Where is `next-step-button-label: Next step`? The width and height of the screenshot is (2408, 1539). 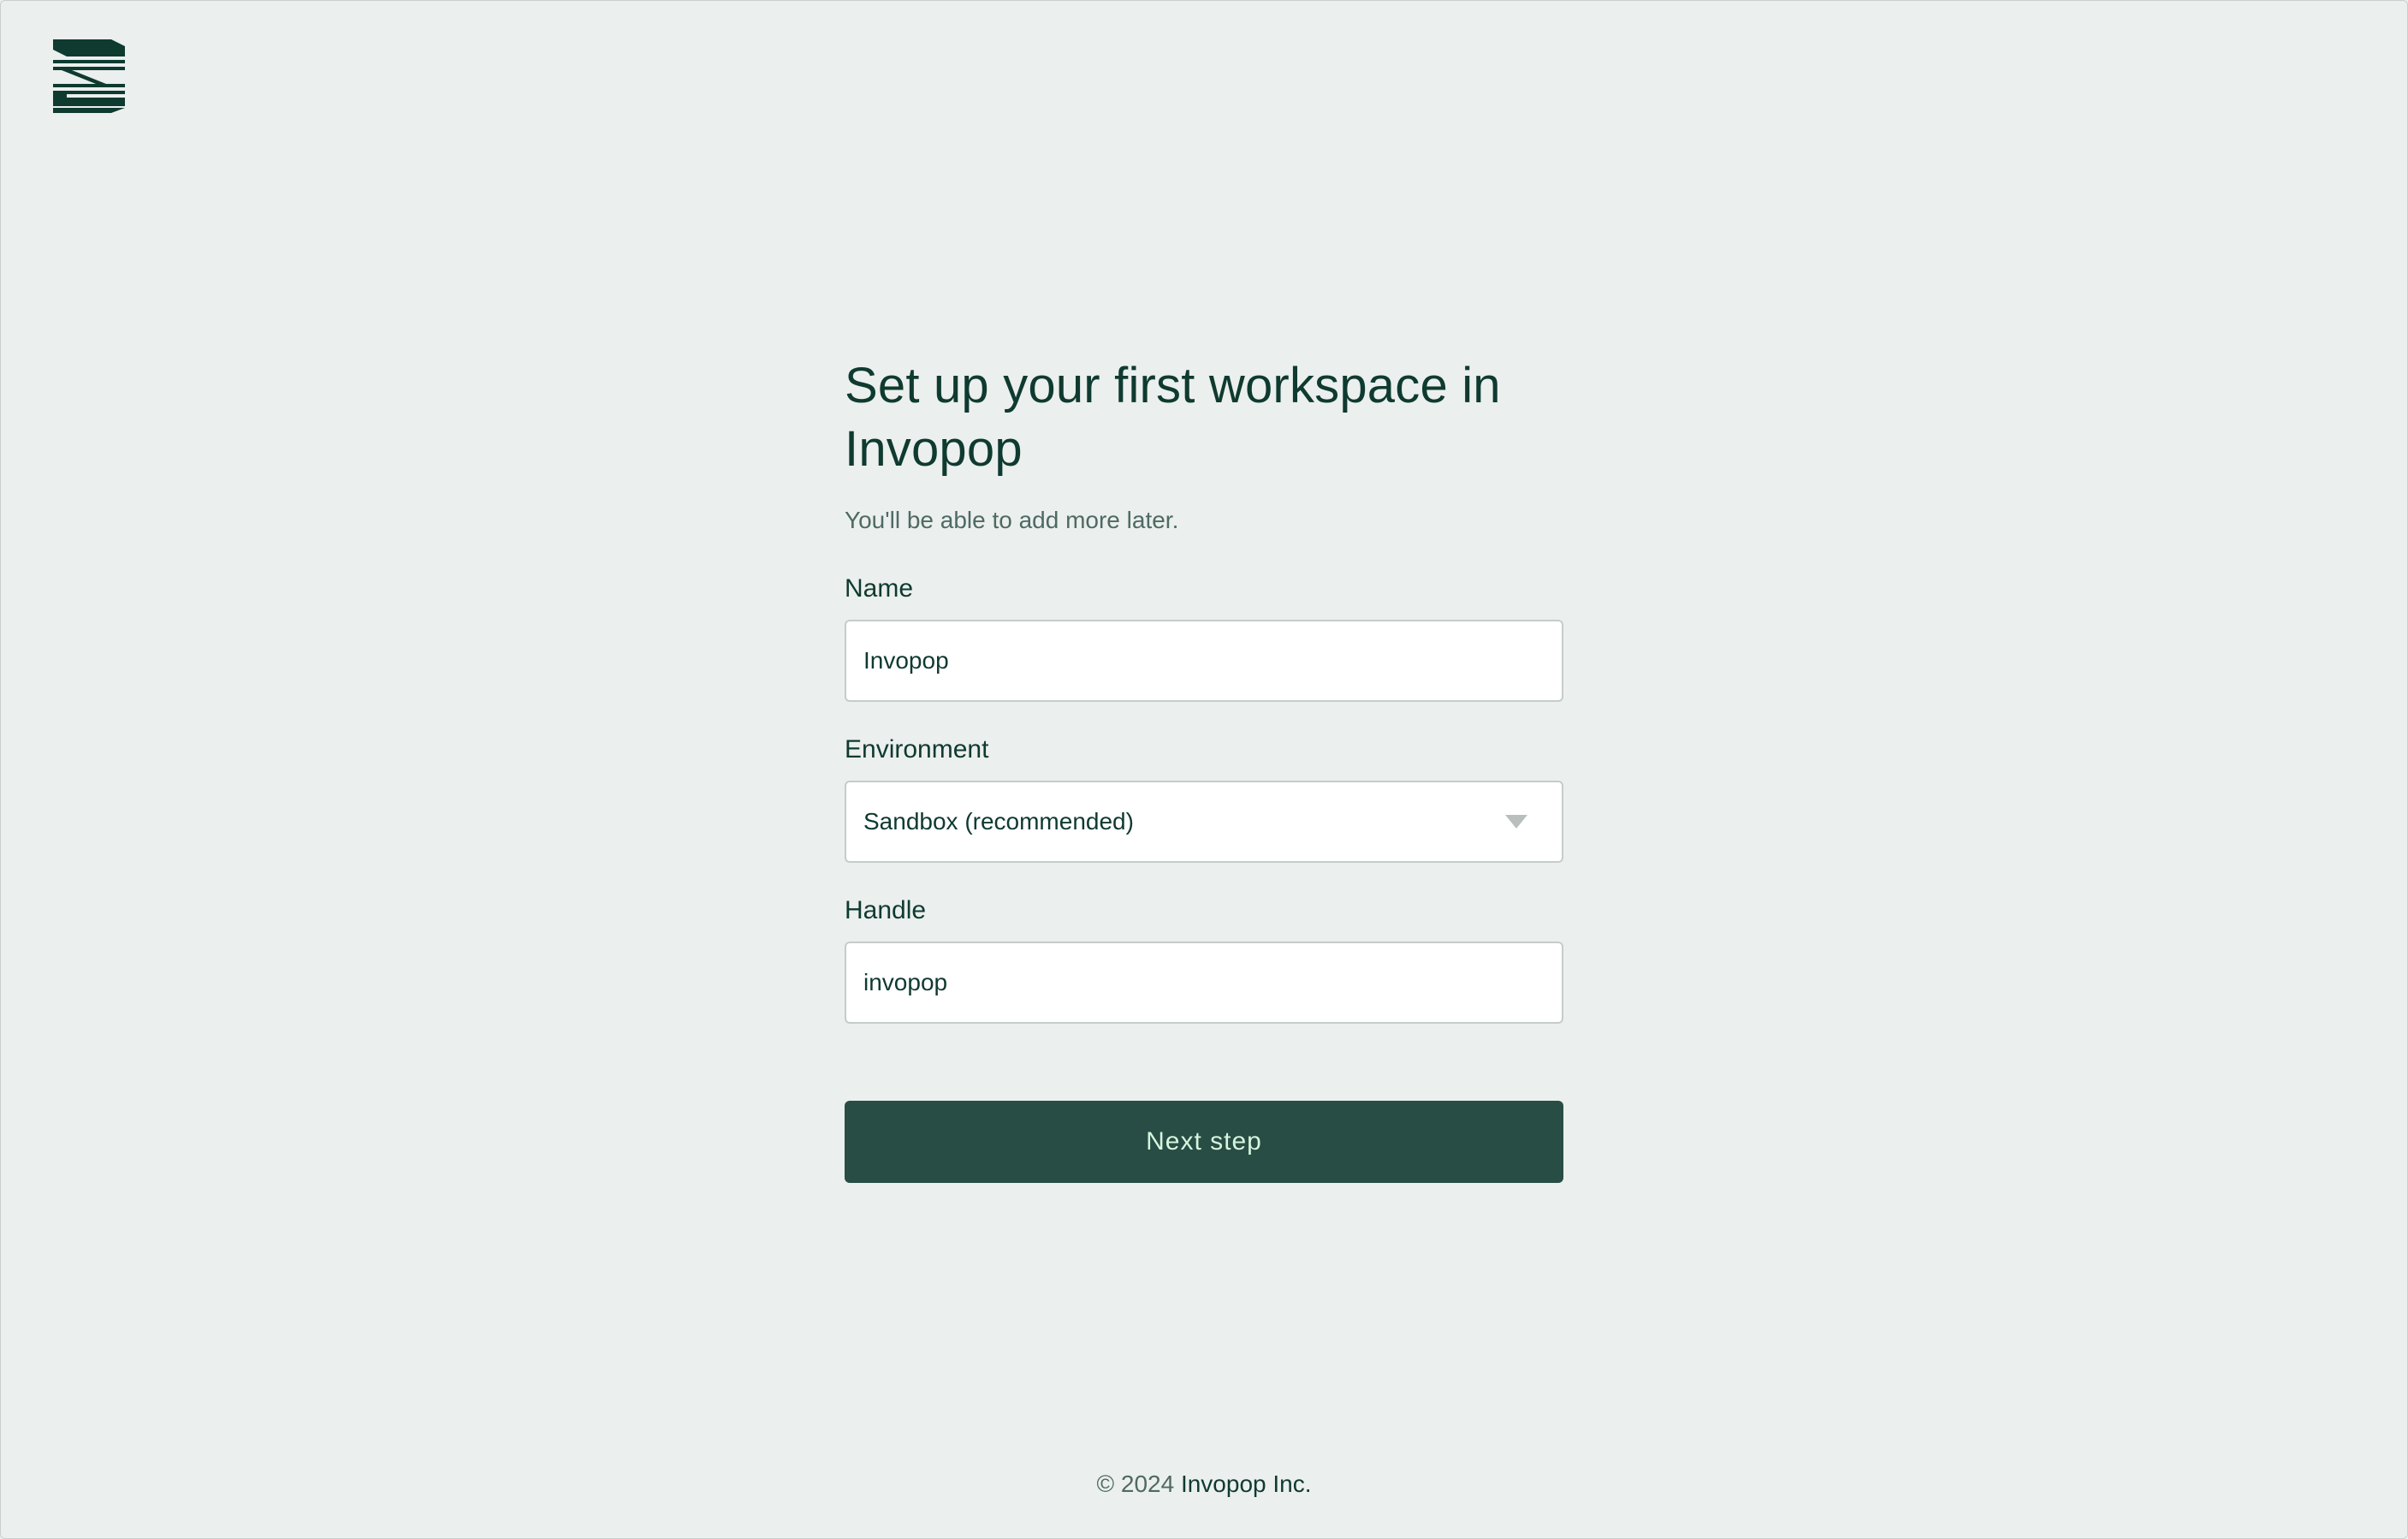
next-step-button-label: Next step is located at coordinates (1204, 1141).